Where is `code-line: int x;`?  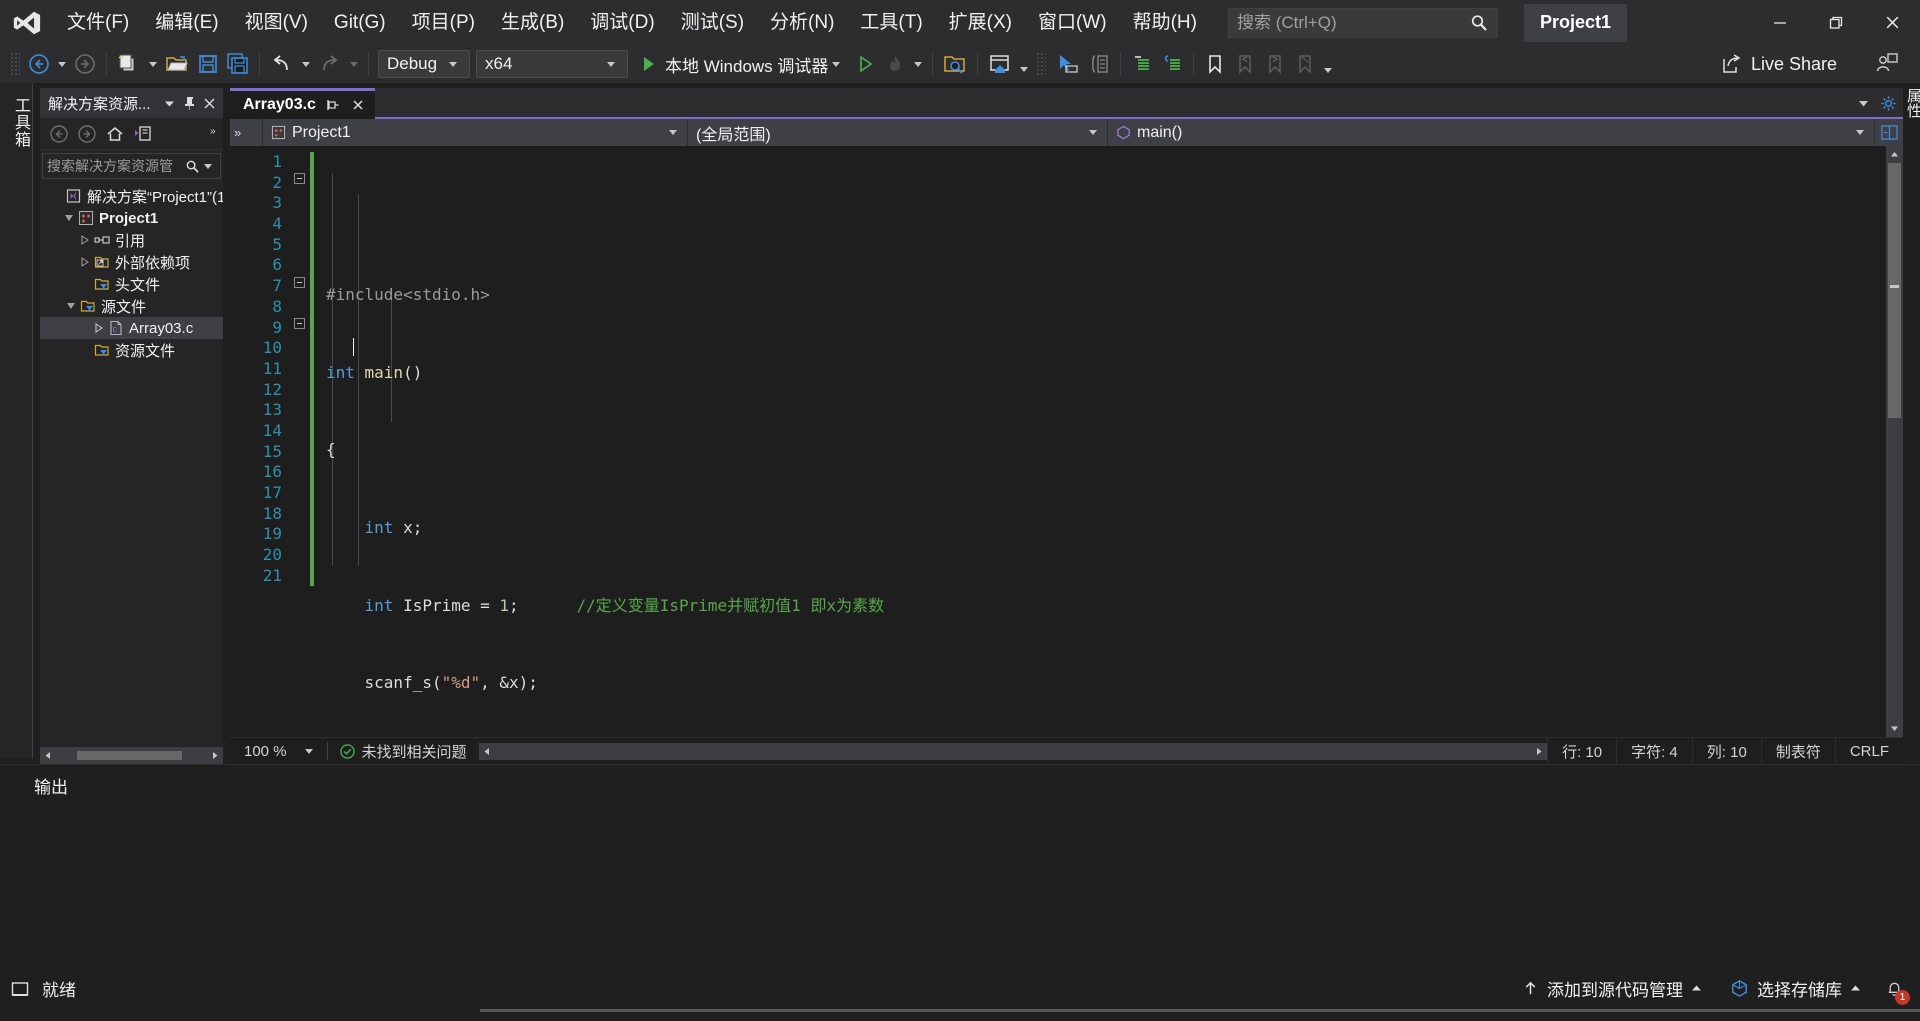 code-line: int x; is located at coordinates (1102, 528).